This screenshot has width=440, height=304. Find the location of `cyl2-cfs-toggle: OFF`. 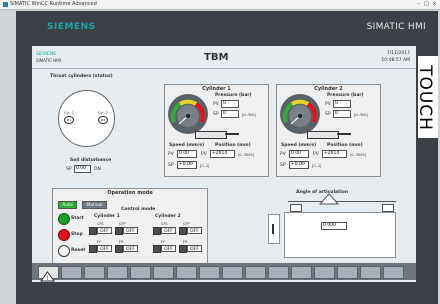

cyl2-cfs-toggle: OFF is located at coordinates (168, 230).